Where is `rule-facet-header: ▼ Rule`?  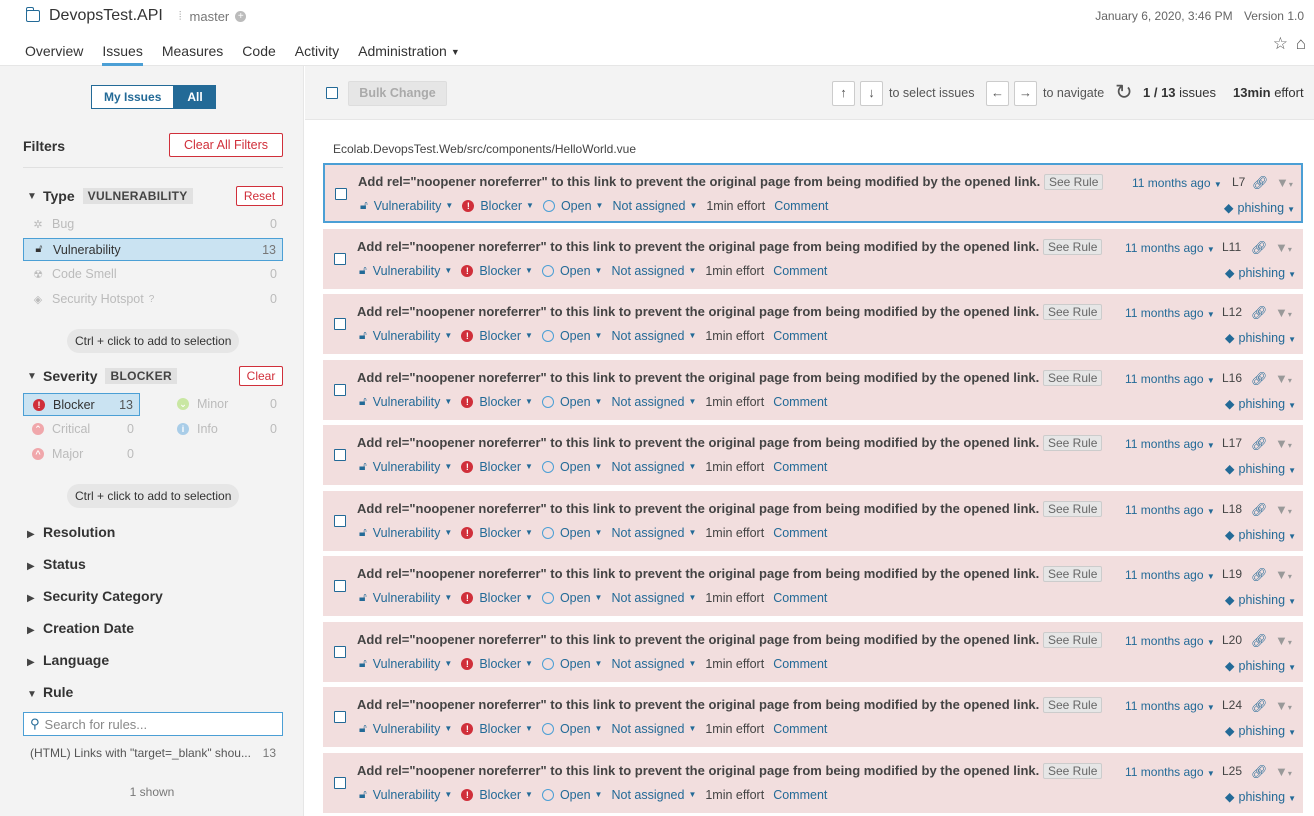
rule-facet-header: ▼ Rule is located at coordinates (50, 692).